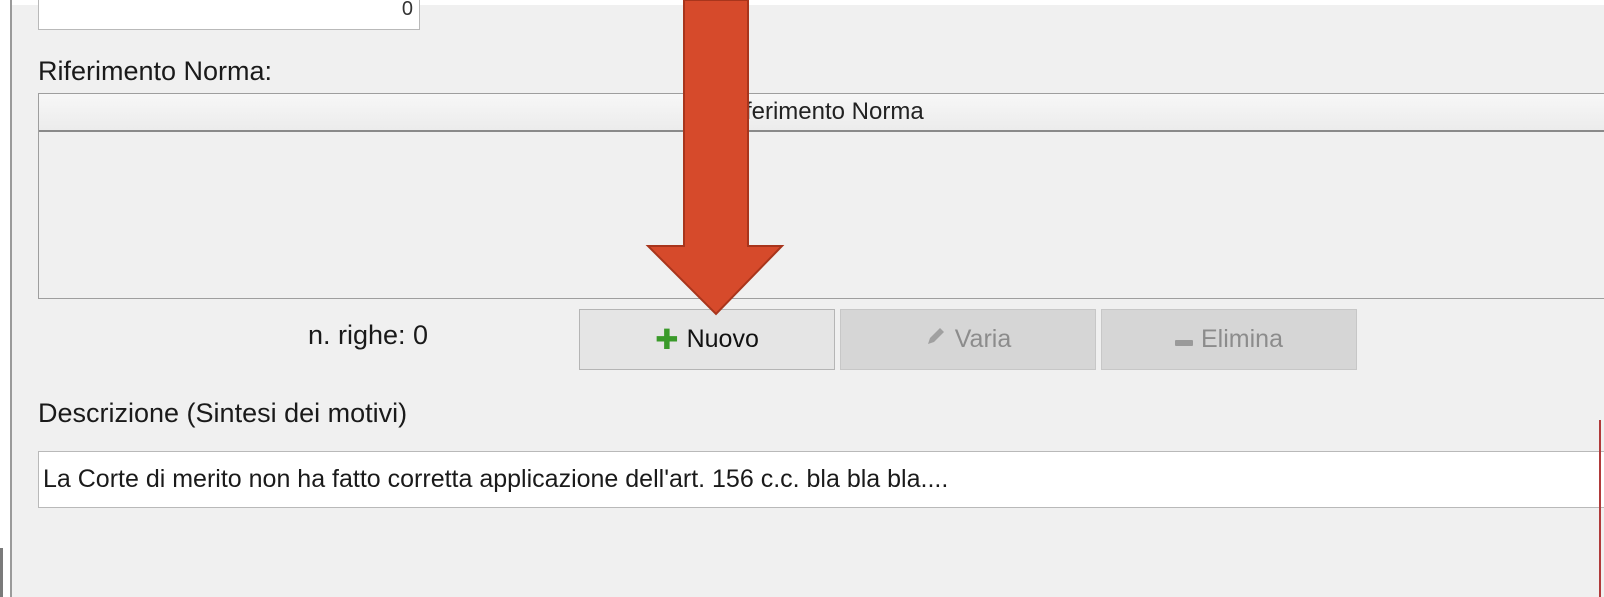 This screenshot has width=1604, height=597. I want to click on annotation-arrow, so click(715, 158).